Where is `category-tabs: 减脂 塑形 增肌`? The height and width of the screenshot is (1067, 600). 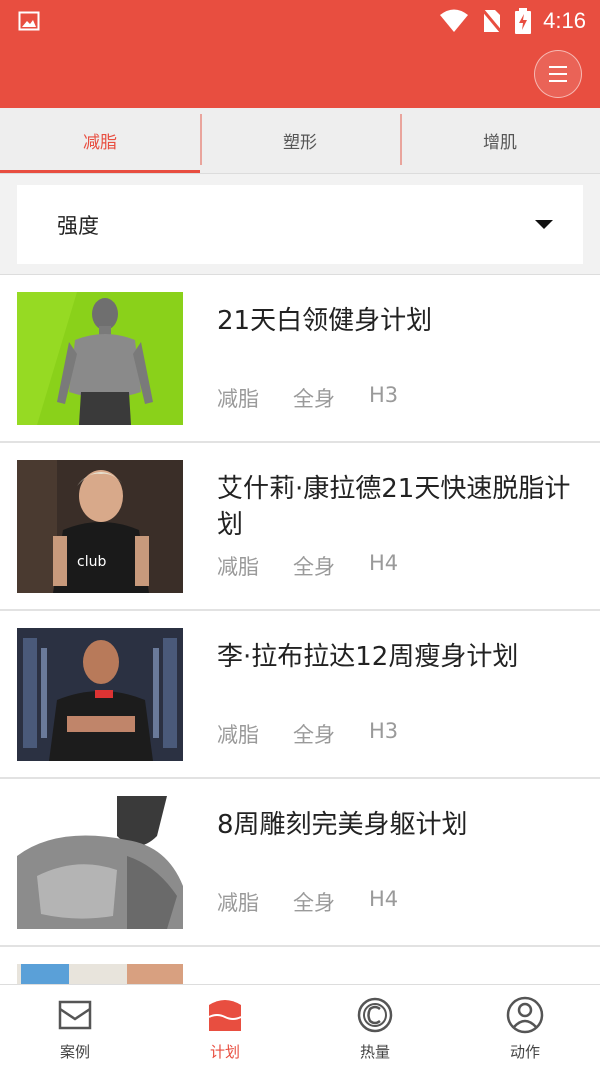
category-tabs: 减脂 塑形 增肌 is located at coordinates (300, 141).